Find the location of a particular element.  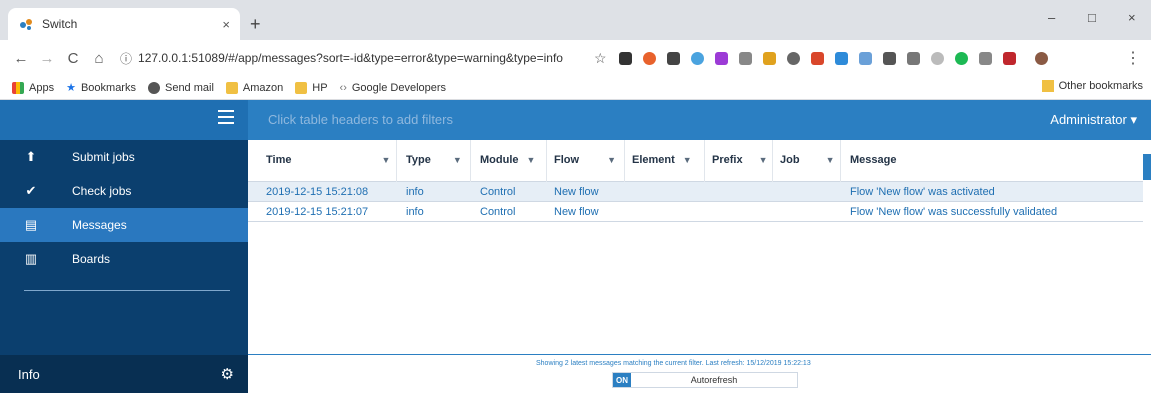

column-label: Flow is located at coordinates (567, 160).